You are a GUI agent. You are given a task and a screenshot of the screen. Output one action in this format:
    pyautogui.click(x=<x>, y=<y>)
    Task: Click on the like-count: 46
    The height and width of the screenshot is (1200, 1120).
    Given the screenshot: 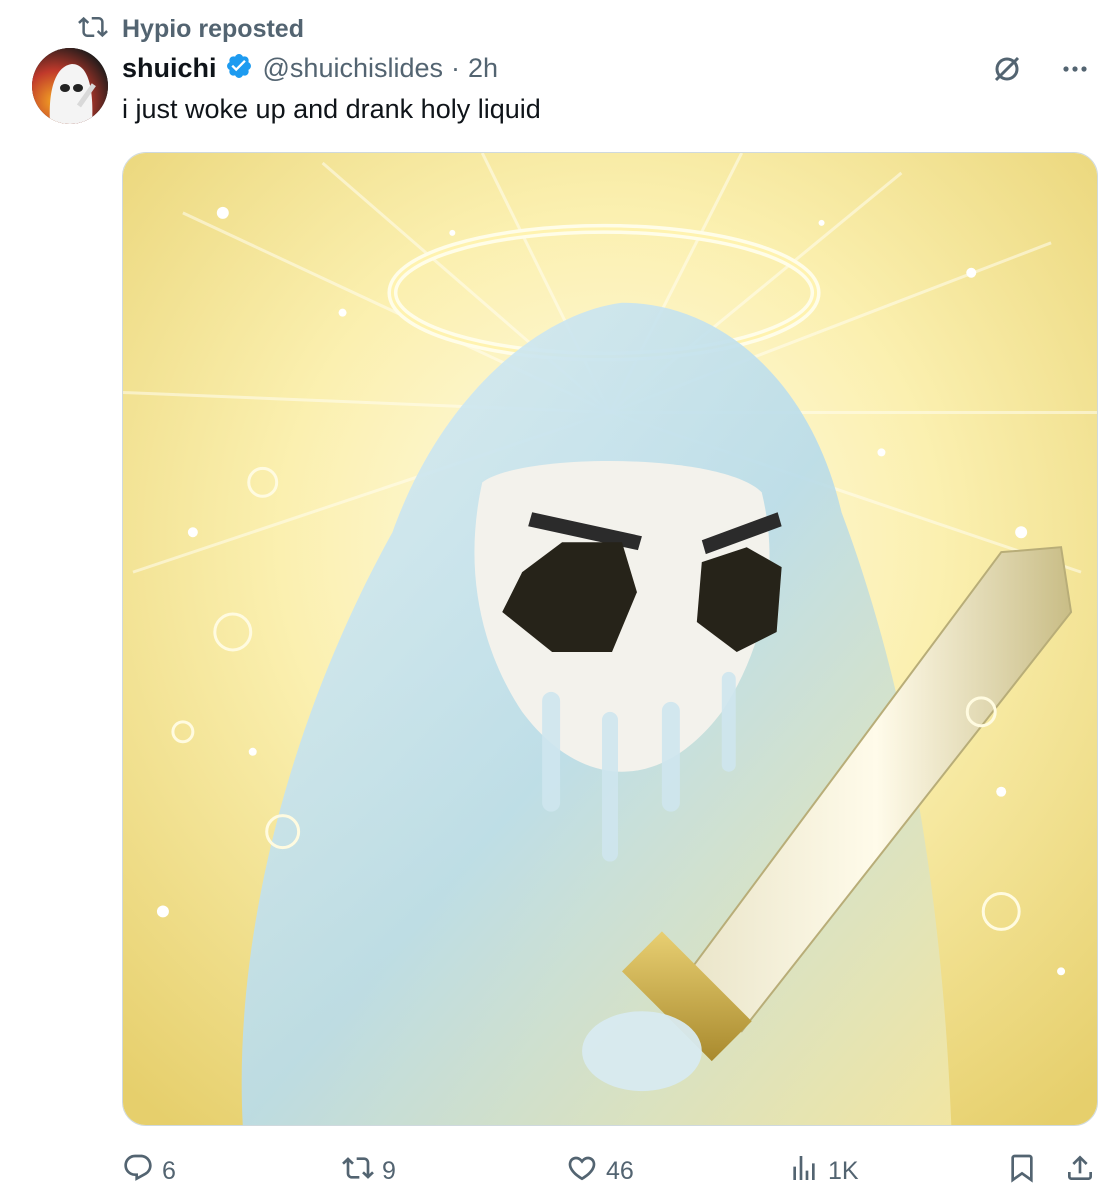 What is the action you would take?
    pyautogui.click(x=620, y=1171)
    